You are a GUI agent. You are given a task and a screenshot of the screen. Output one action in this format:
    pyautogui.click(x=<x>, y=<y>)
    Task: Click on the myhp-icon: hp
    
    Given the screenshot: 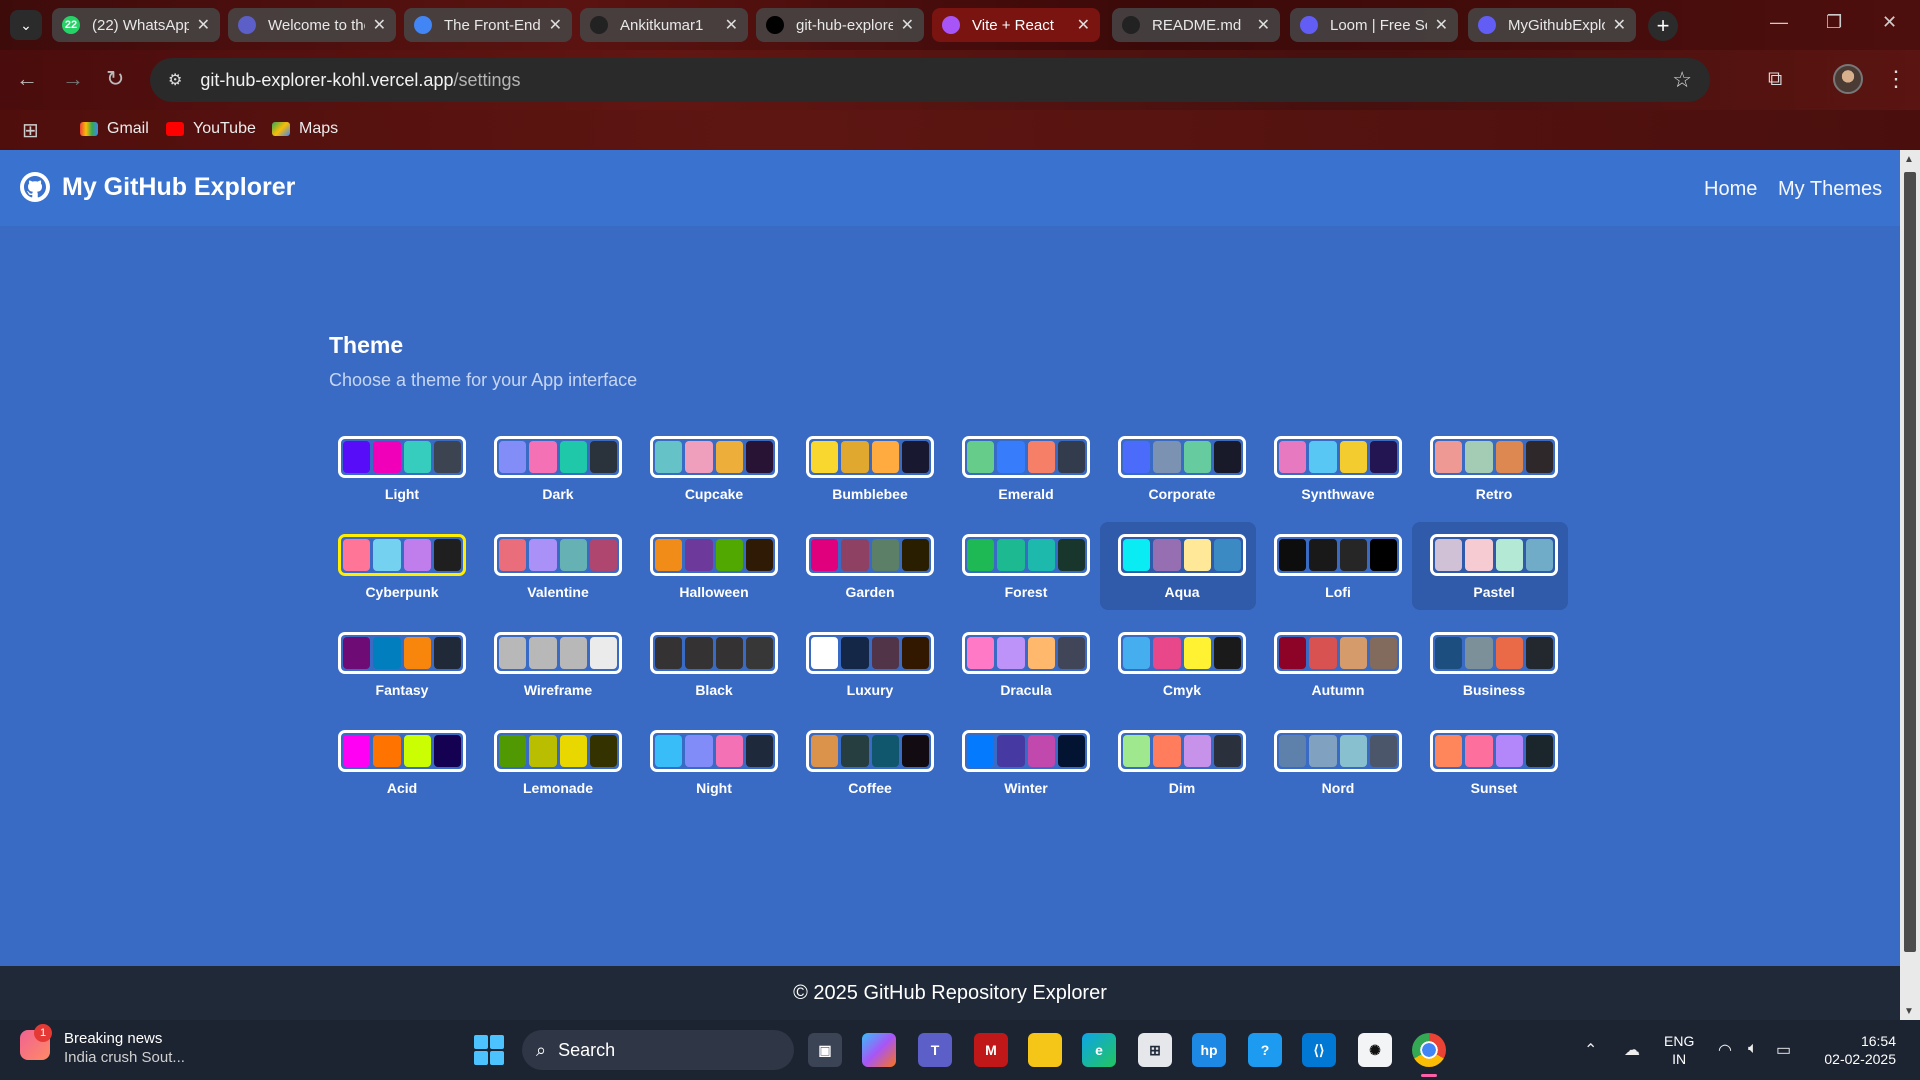 What is the action you would take?
    pyautogui.click(x=1209, y=1050)
    